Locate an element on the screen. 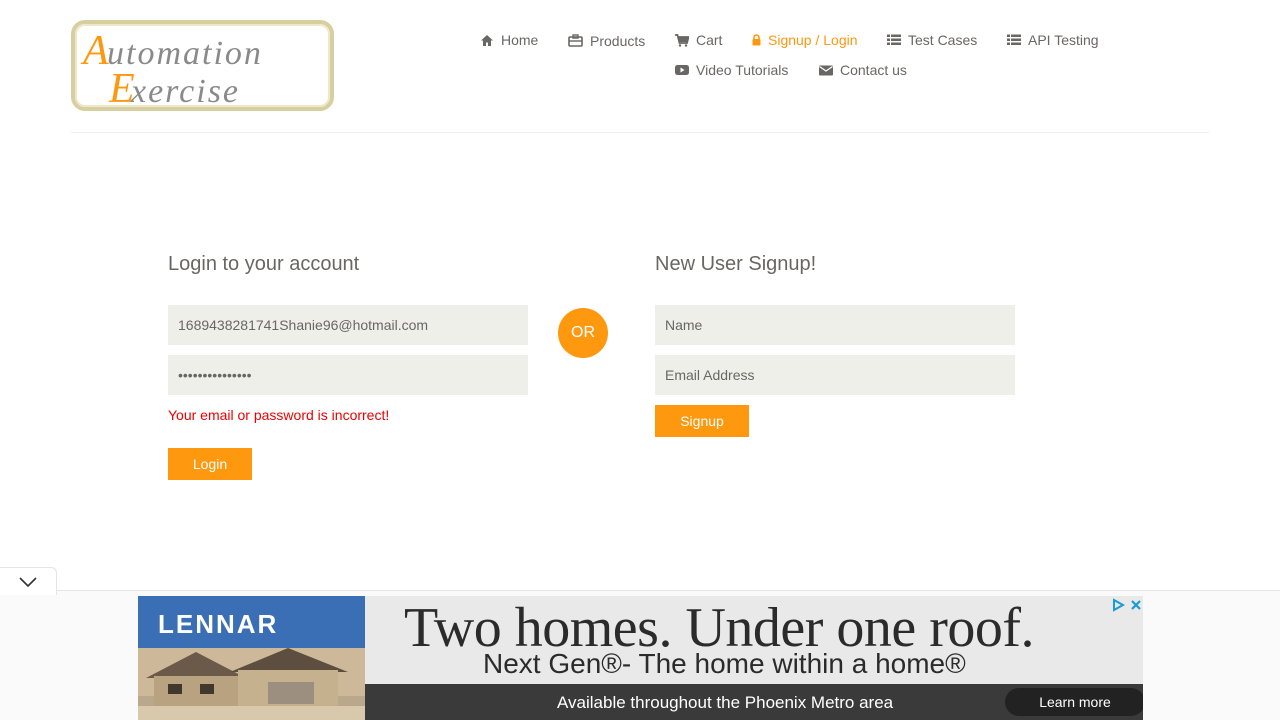 The height and width of the screenshot is (720, 1280). chevron-down-icon is located at coordinates (28, 581).